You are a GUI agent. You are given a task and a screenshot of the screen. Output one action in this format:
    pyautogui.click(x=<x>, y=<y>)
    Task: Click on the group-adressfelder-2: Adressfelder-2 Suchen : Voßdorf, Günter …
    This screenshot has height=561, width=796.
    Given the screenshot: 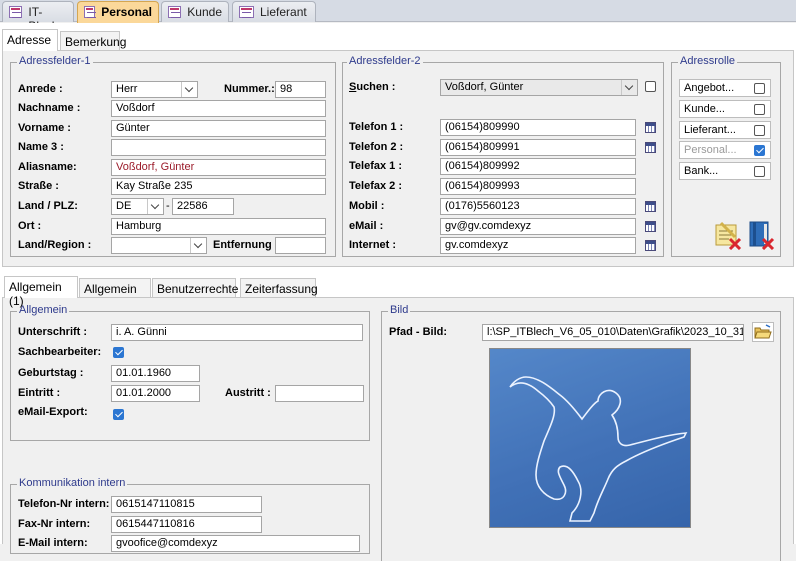 What is the action you would take?
    pyautogui.click(x=503, y=156)
    